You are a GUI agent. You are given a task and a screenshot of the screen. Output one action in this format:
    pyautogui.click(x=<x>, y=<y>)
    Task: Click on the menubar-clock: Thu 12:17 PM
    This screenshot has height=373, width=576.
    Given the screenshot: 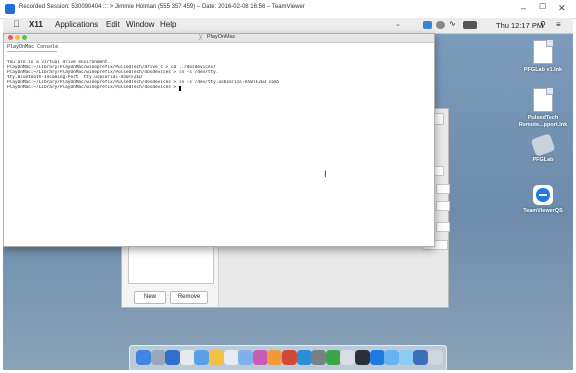 What is the action you would take?
    pyautogui.click(x=519, y=25)
    